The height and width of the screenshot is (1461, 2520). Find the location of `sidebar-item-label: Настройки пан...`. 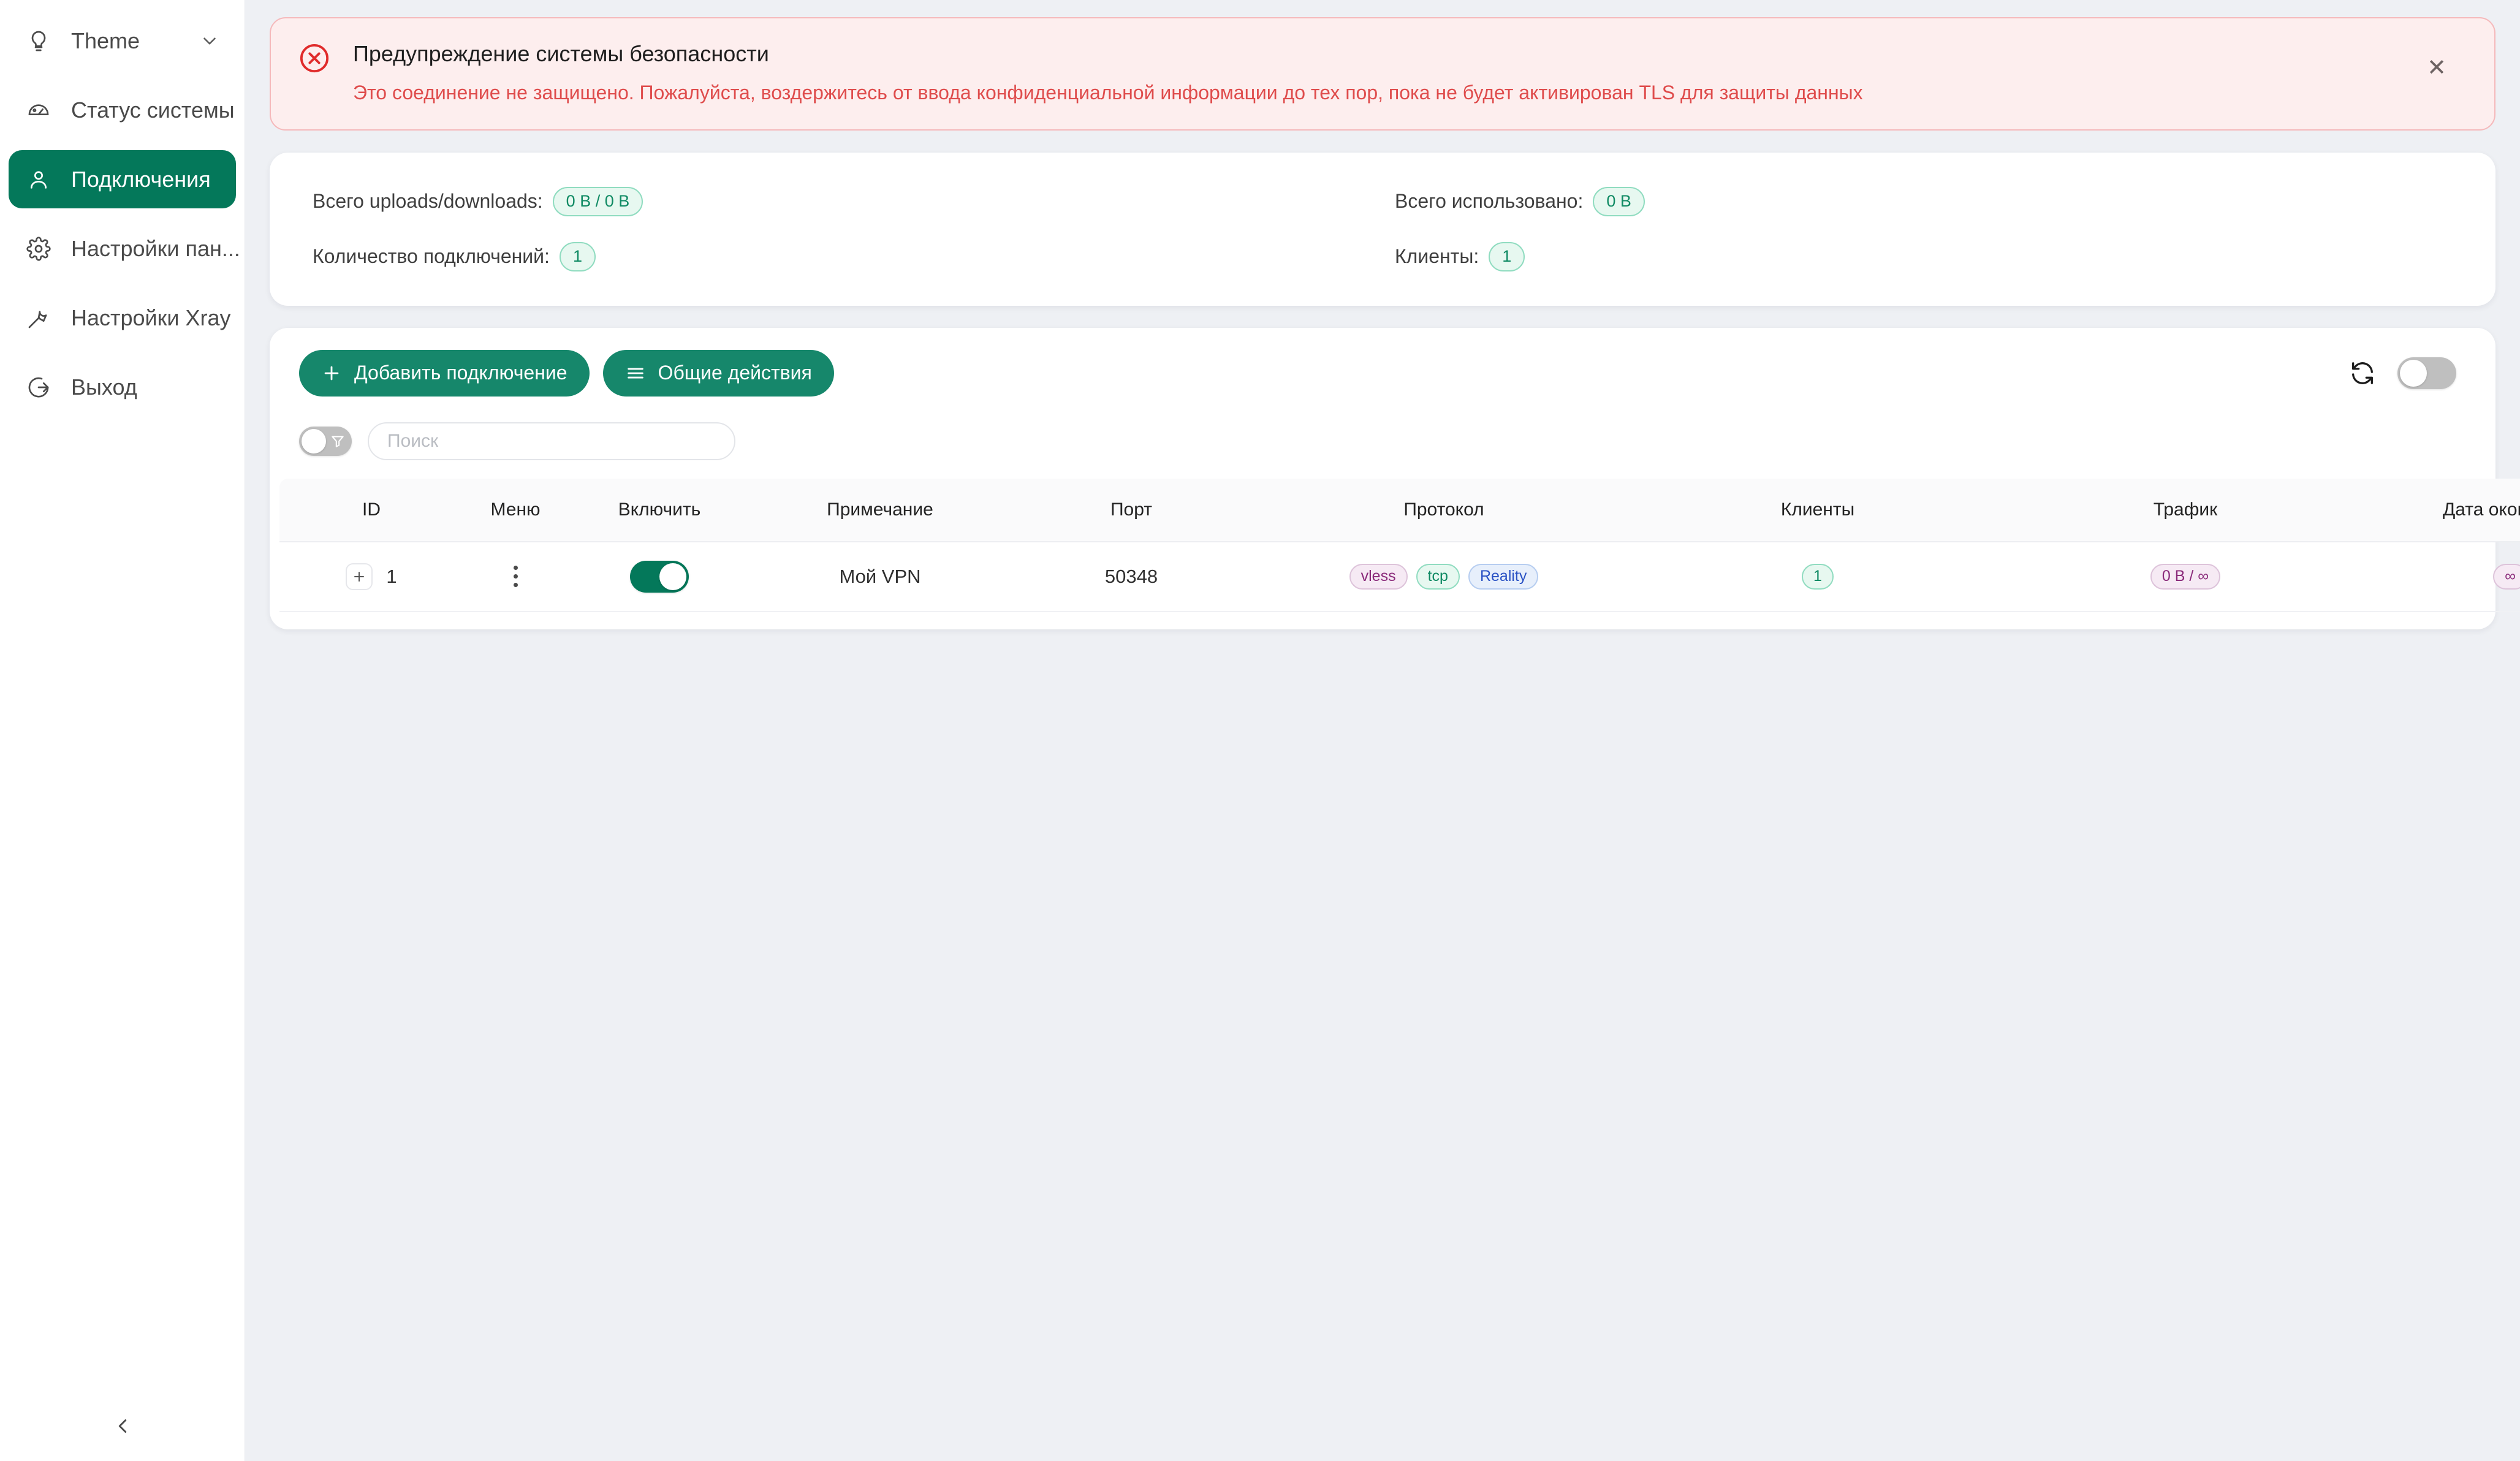

sidebar-item-label: Настройки пан... is located at coordinates (155, 248).